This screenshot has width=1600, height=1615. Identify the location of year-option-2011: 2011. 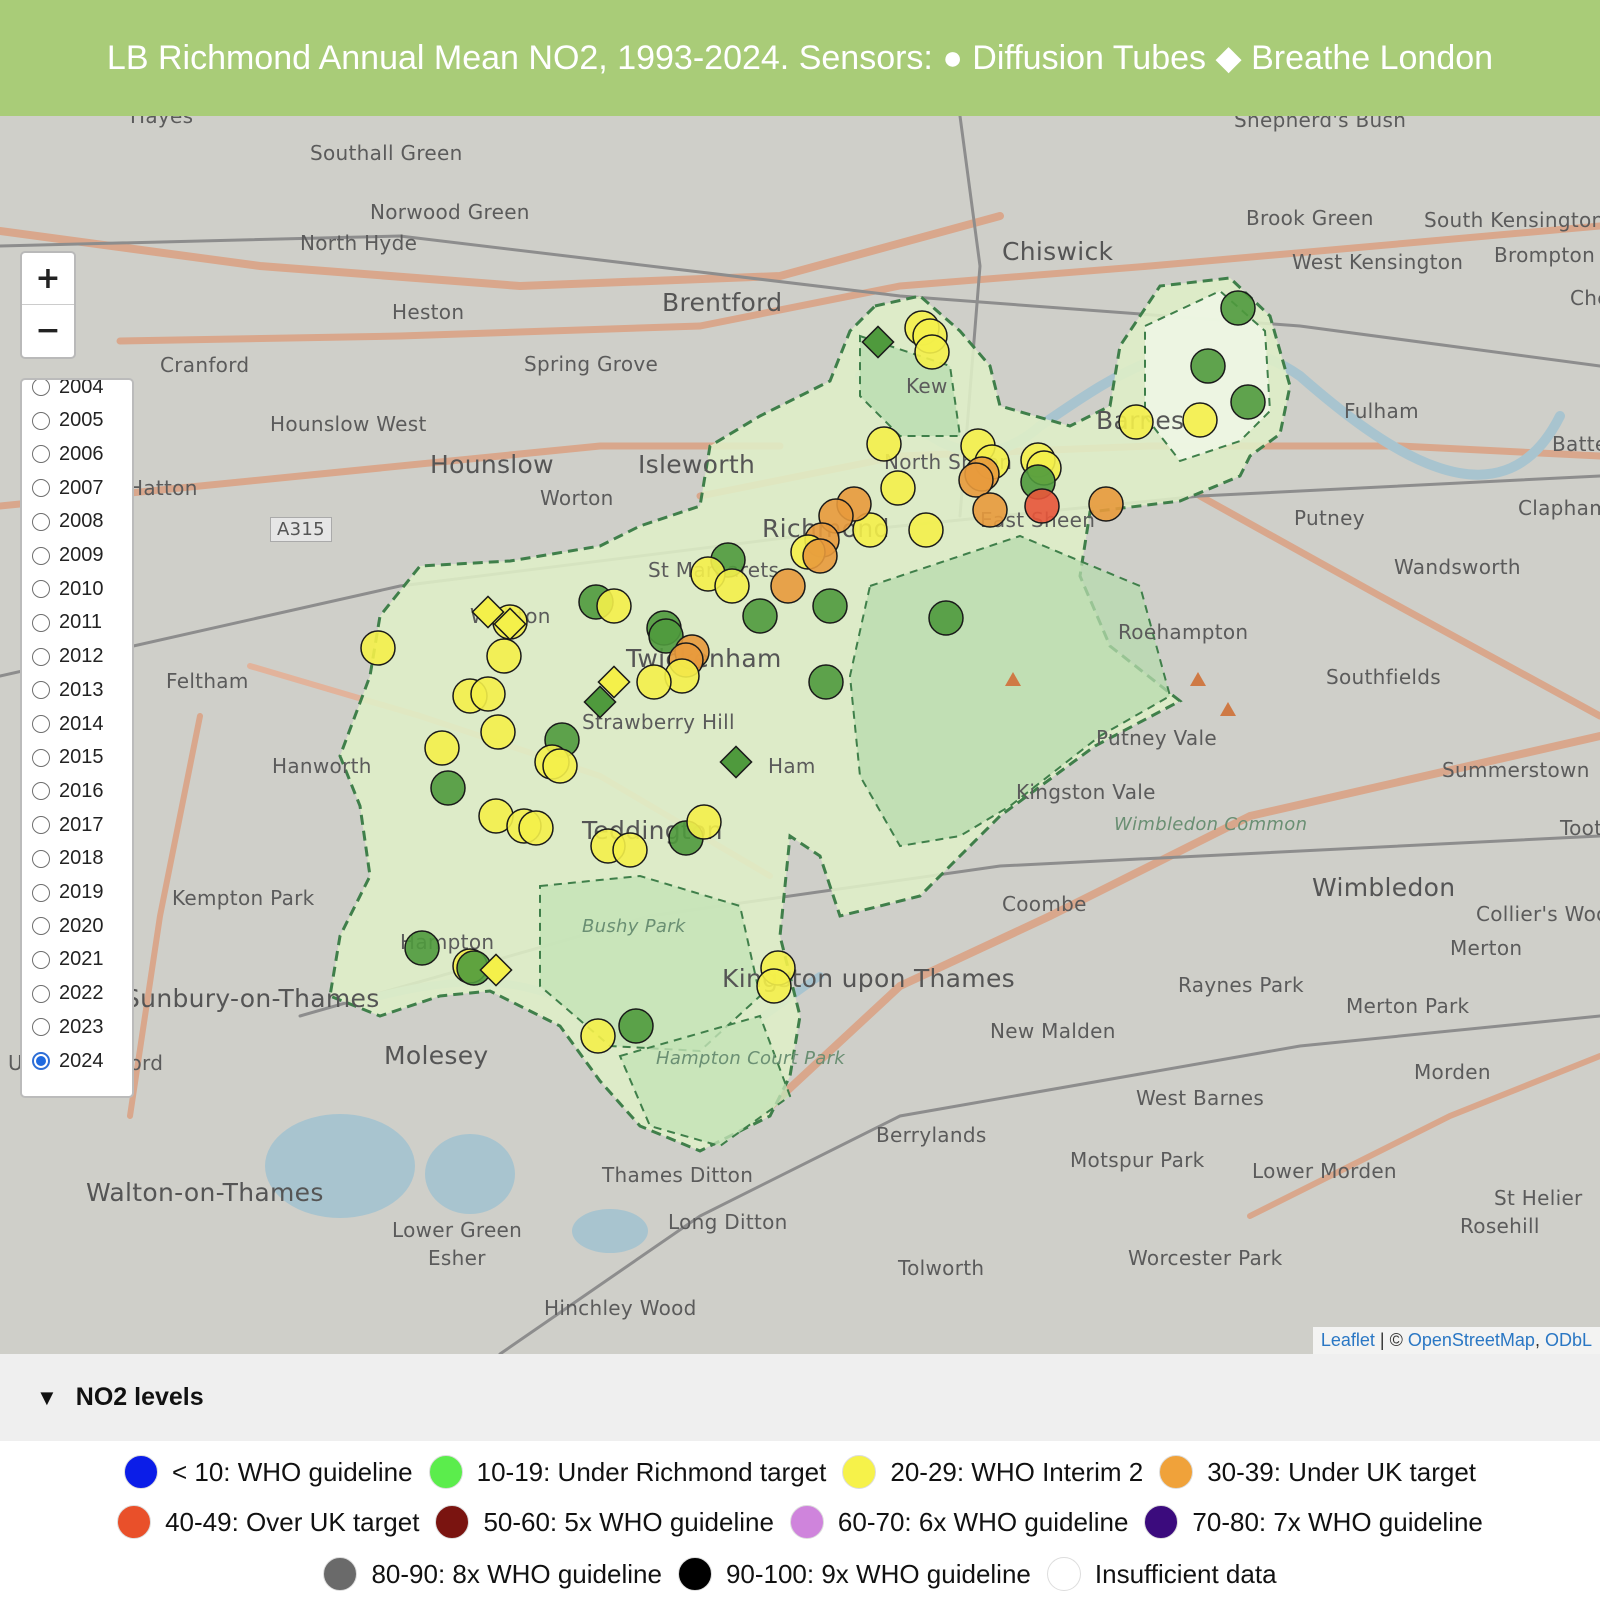
(67, 623).